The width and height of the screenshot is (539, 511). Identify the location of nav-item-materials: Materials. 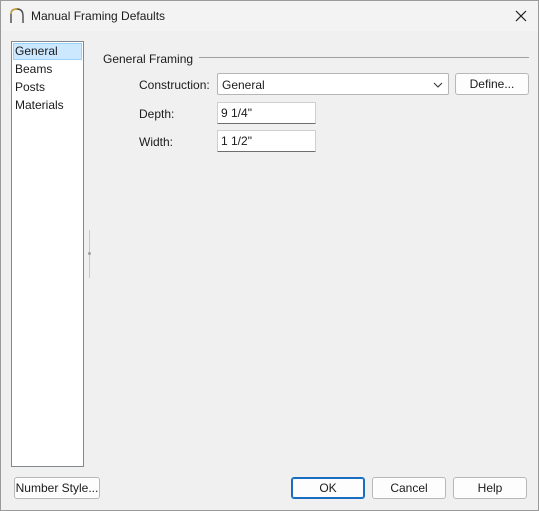
(47, 105).